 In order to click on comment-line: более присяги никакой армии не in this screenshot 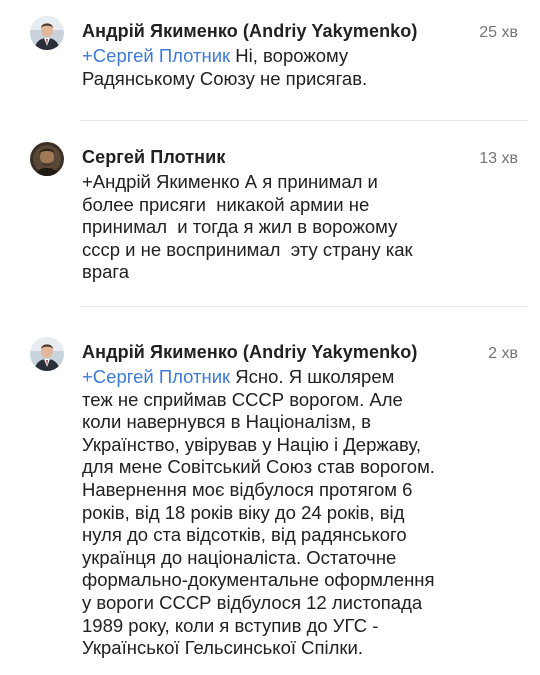, I will do `click(226, 204)`.